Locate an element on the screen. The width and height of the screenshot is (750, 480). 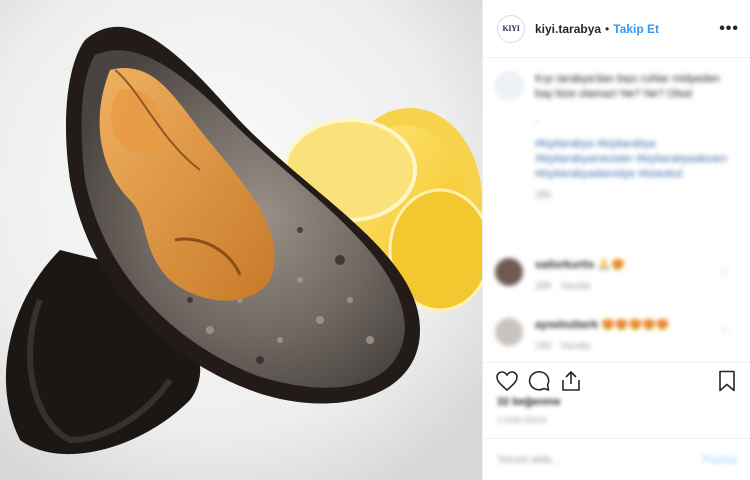
comment-row: sailorkurtis 🙏😍 28h Yanıtla is located at coordinates (615, 276).